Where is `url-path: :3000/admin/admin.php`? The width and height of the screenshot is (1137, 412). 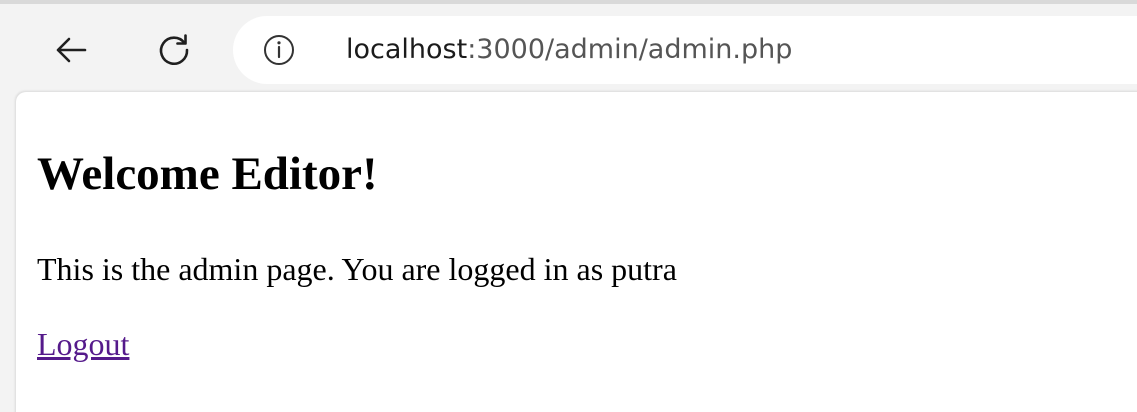 url-path: :3000/admin/admin.php is located at coordinates (630, 49).